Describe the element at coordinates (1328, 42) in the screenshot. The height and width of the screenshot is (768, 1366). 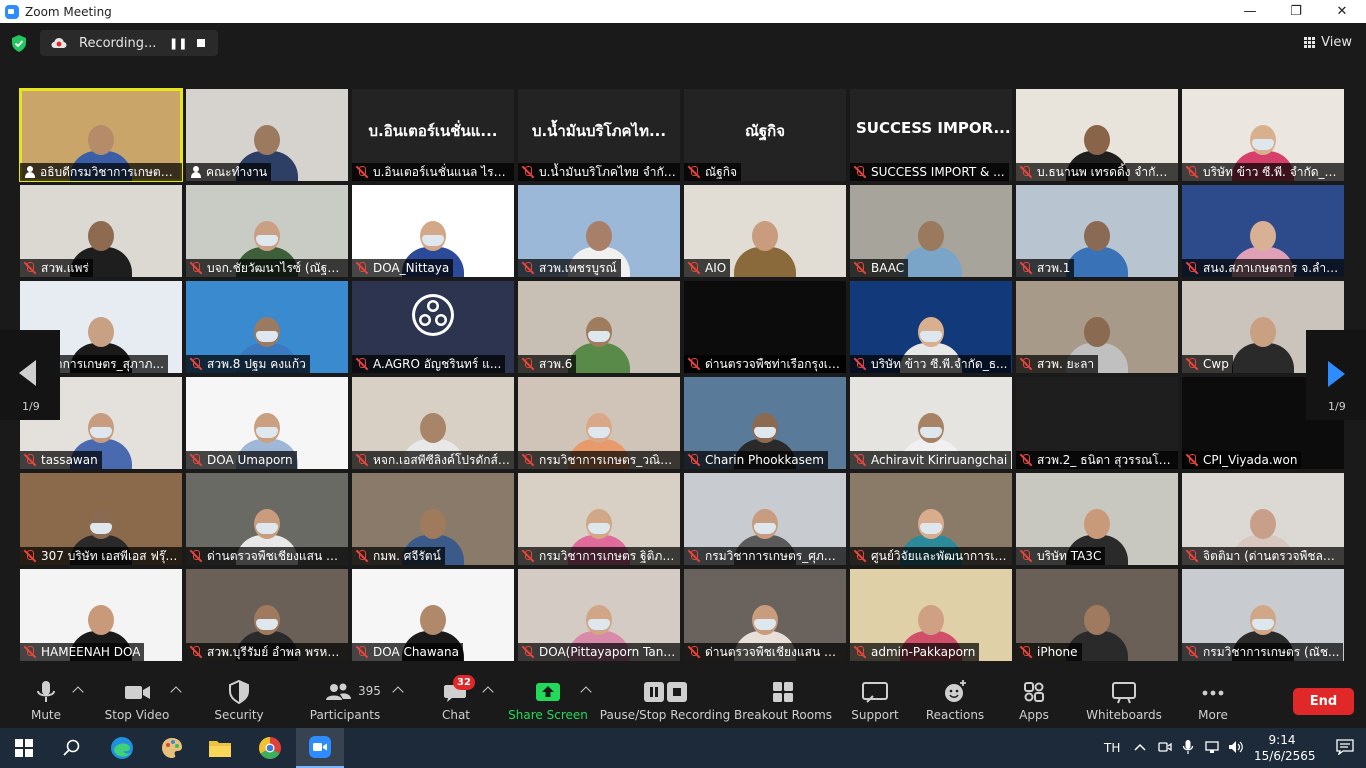
I see `view-button: View` at that location.